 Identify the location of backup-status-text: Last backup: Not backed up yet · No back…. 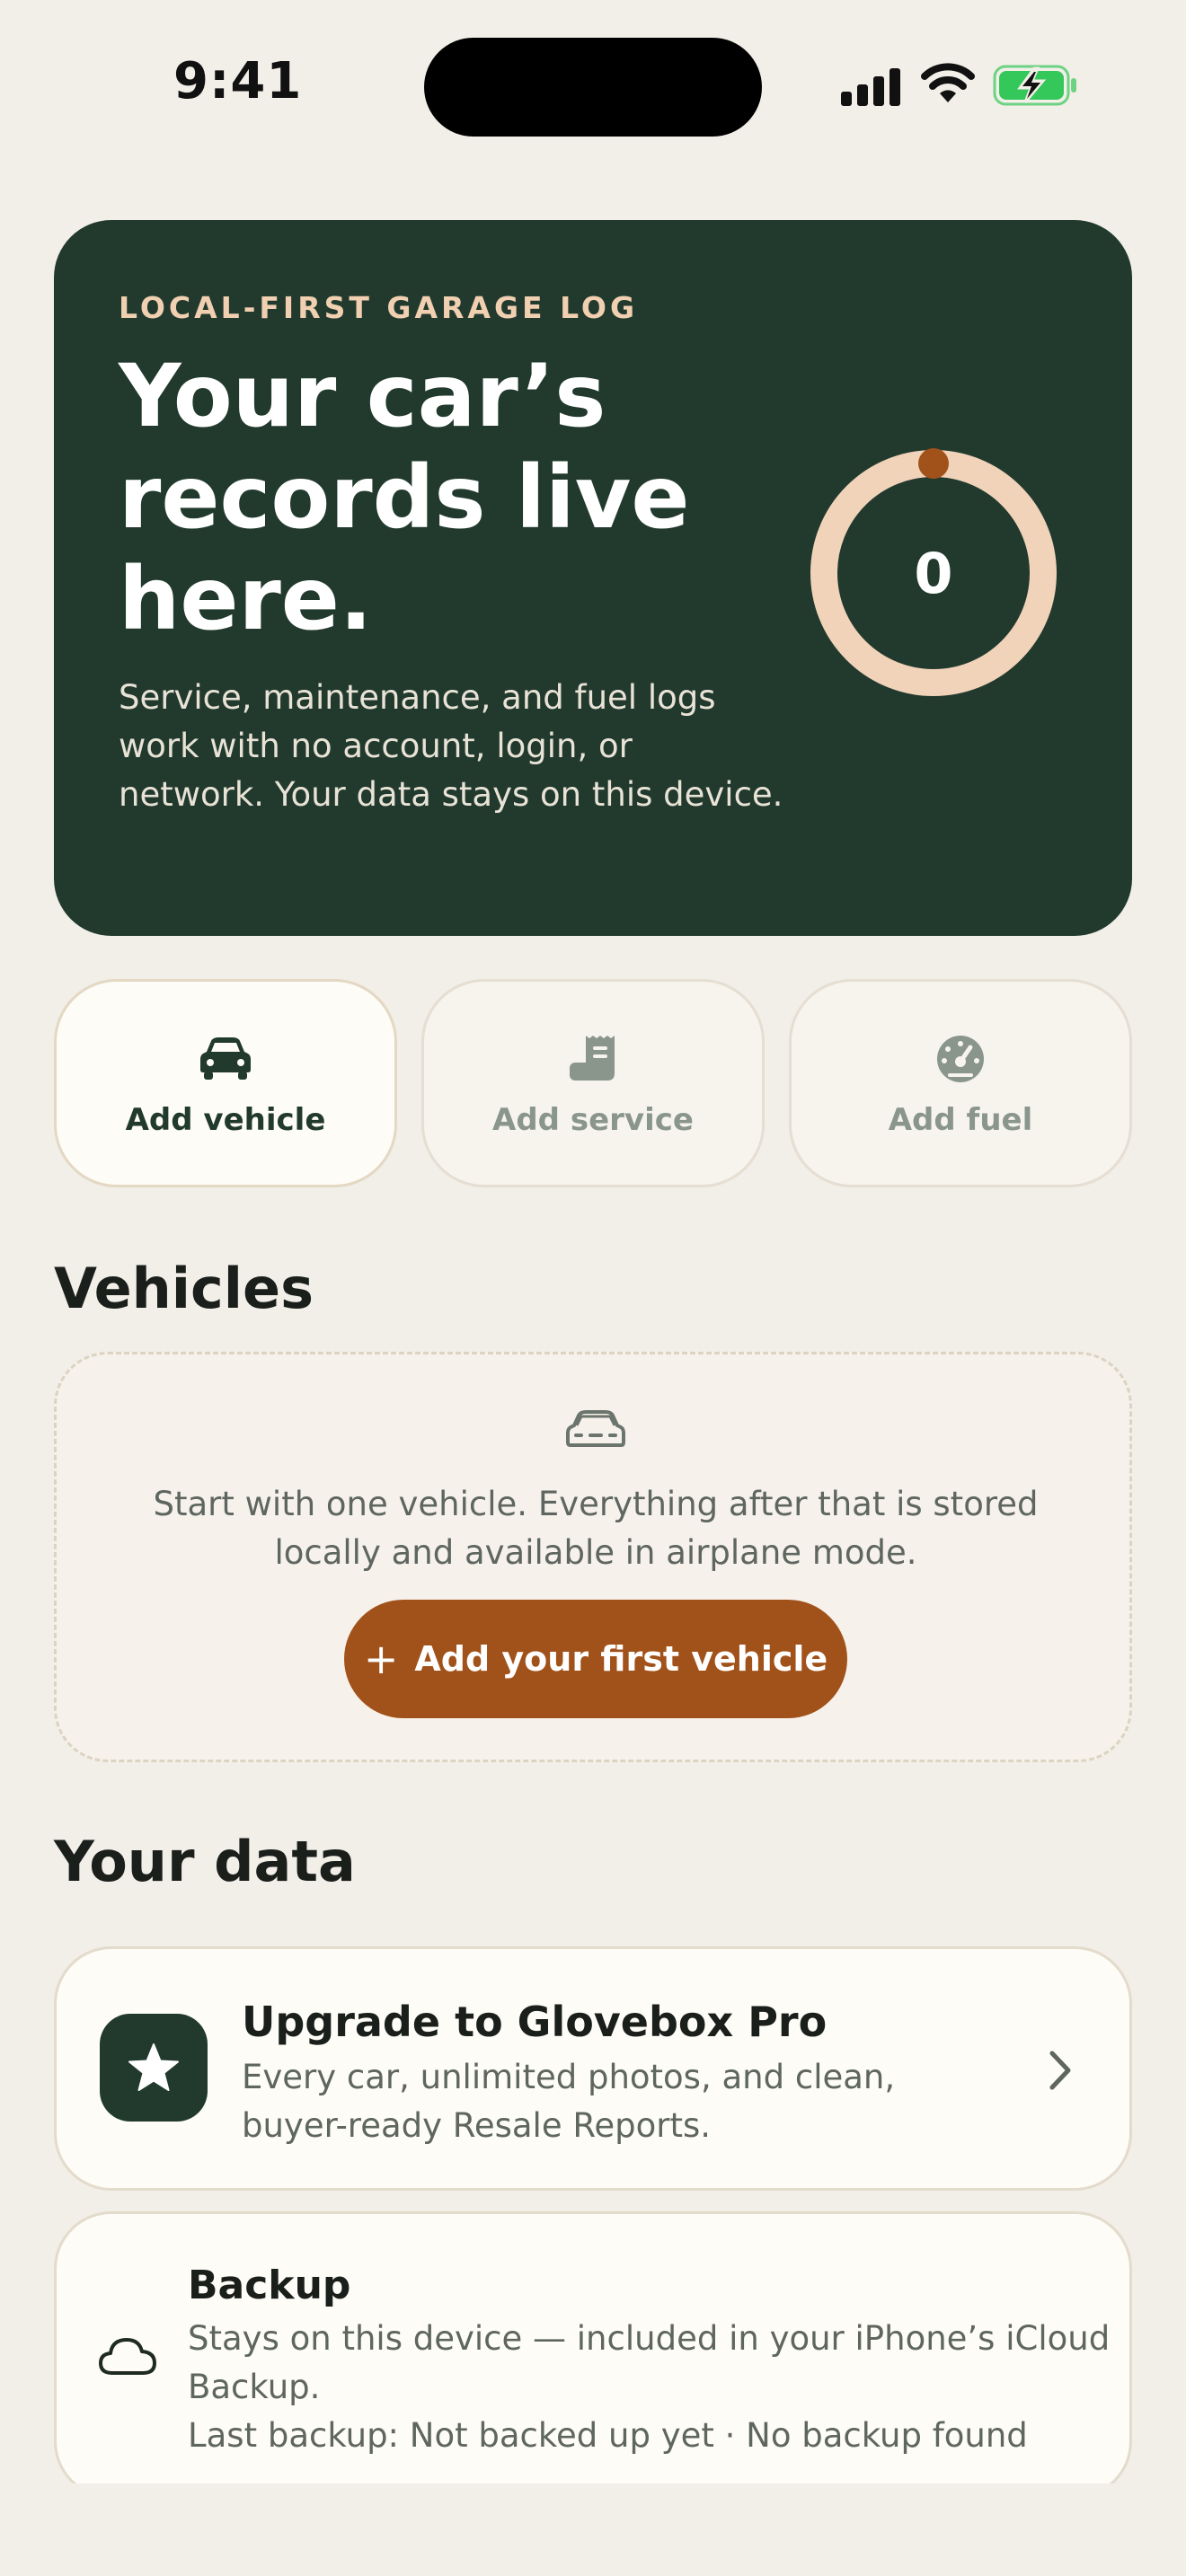
(608, 2435).